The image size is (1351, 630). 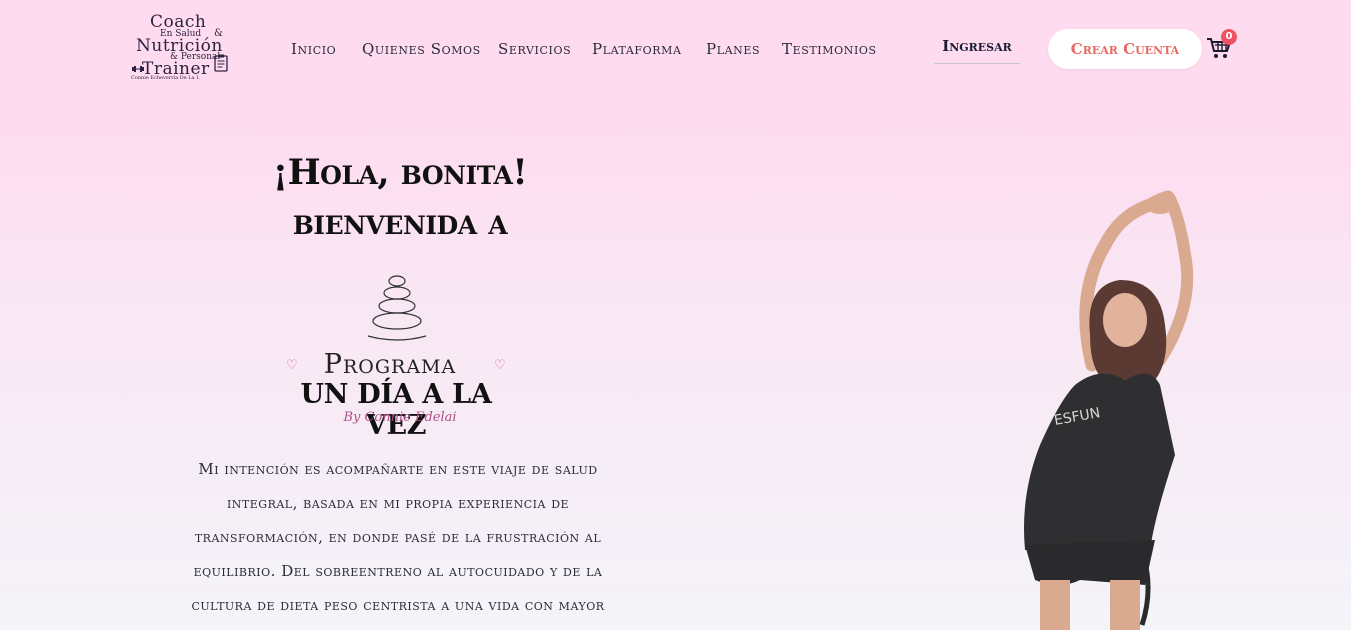 I want to click on cart-count-badge: 0, so click(x=1229, y=37).